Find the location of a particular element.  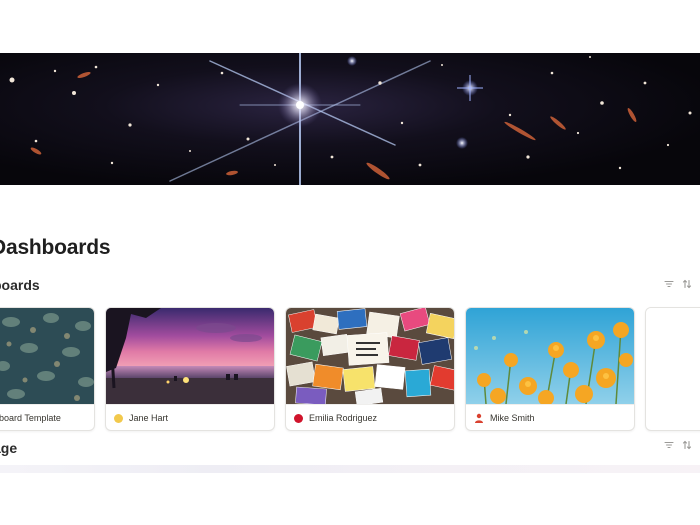

gallery-card: Mike Smith is located at coordinates (550, 369).